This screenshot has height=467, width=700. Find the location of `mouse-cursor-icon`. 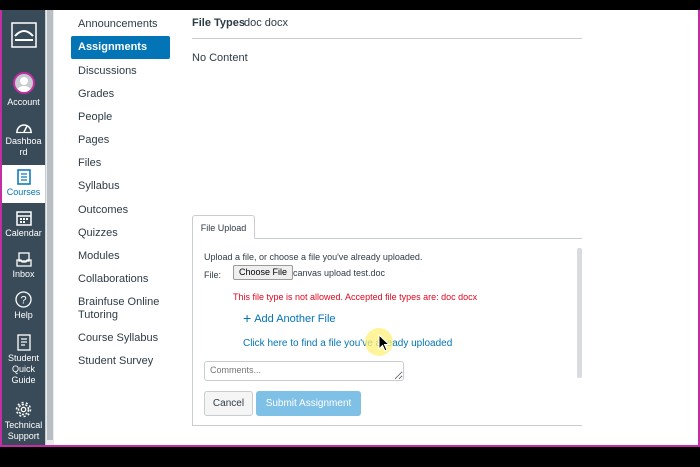

mouse-cursor-icon is located at coordinates (384, 343).